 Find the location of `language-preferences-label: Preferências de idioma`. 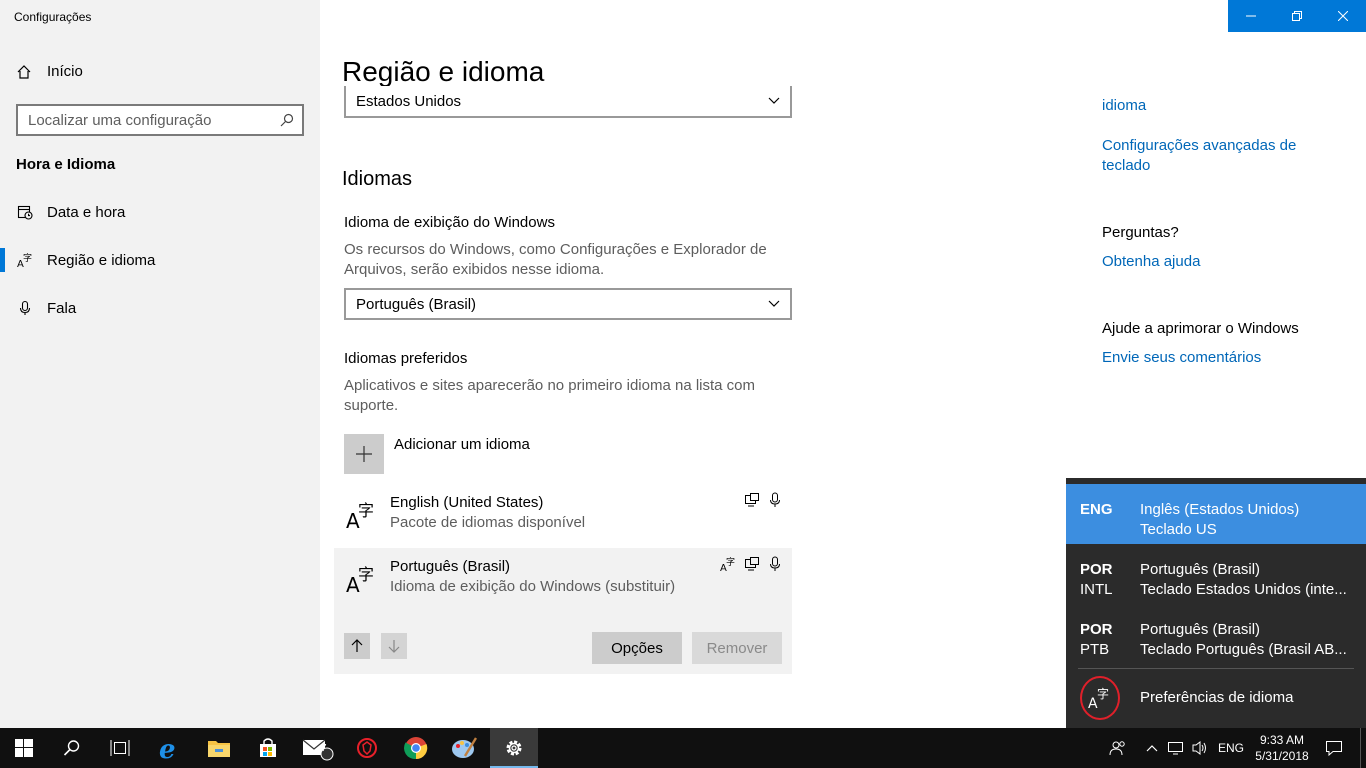

language-preferences-label: Preferências de idioma is located at coordinates (1217, 697).